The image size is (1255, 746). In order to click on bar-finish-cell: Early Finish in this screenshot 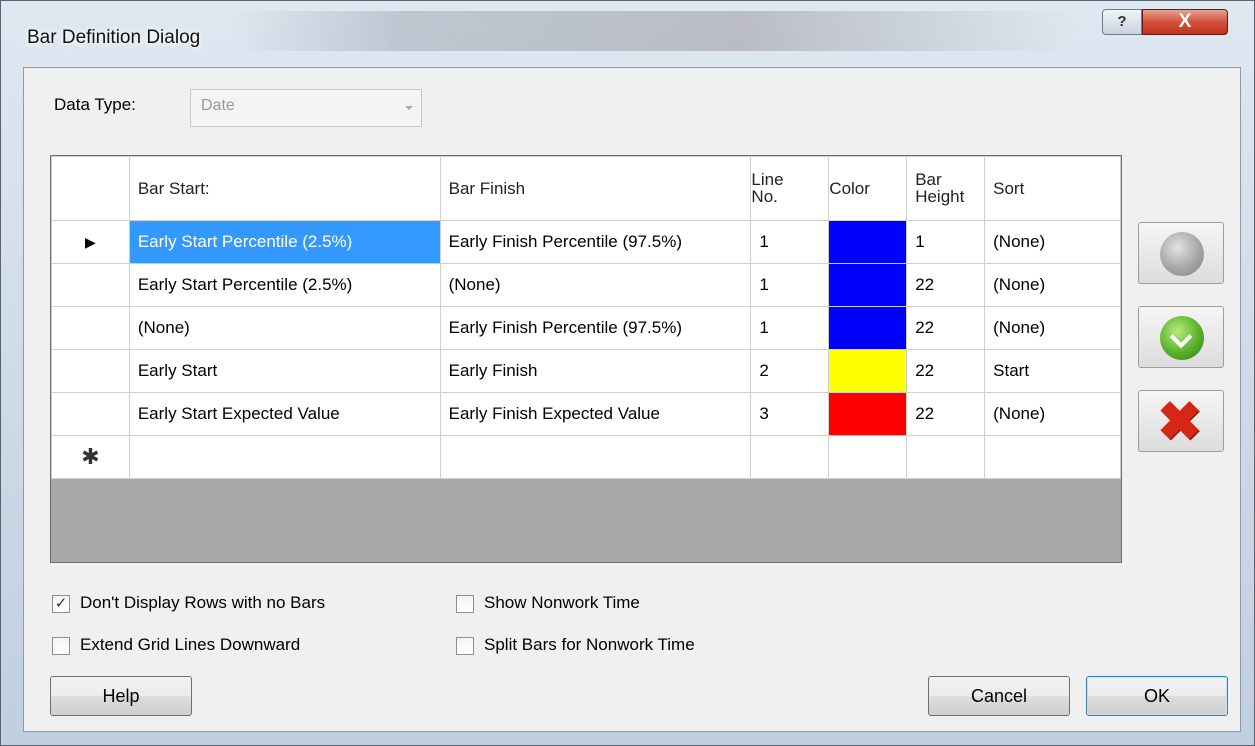, I will do `click(595, 371)`.